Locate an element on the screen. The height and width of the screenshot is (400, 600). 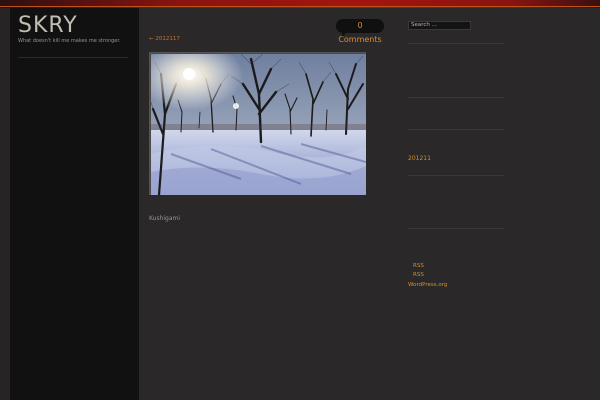
post-tag-link: Kushigami is located at coordinates (164, 218).